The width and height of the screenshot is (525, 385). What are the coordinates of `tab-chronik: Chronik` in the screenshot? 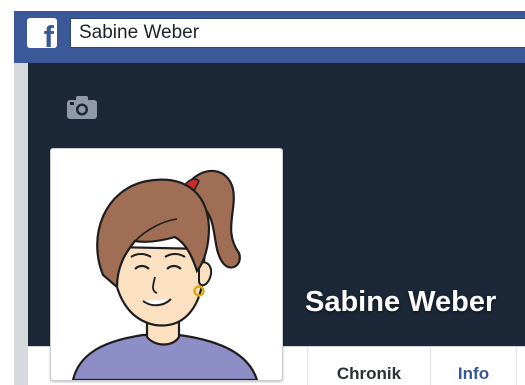 It's located at (369, 366).